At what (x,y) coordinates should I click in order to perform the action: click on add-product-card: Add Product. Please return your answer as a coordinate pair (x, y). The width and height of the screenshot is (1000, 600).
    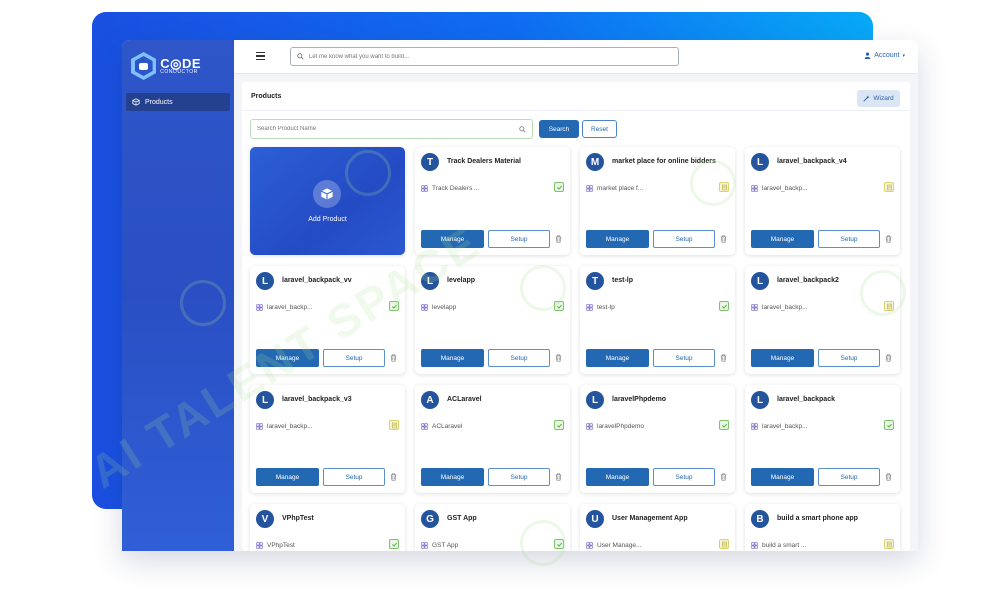
    Looking at the image, I should click on (327, 201).